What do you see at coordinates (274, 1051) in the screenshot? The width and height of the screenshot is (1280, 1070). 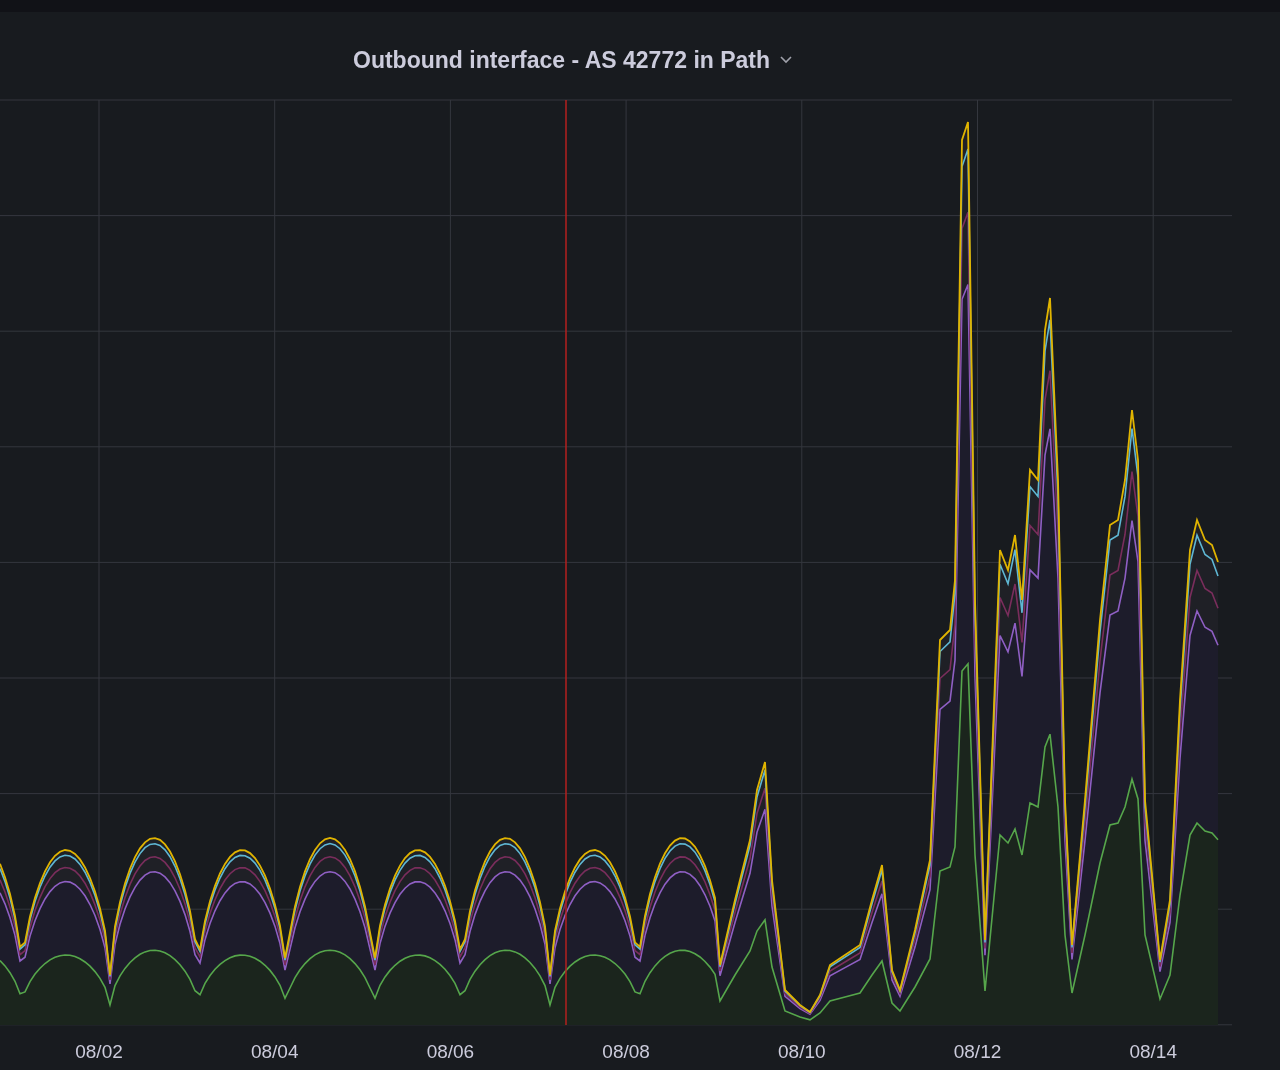 I see `axis-label: 08/04` at bounding box center [274, 1051].